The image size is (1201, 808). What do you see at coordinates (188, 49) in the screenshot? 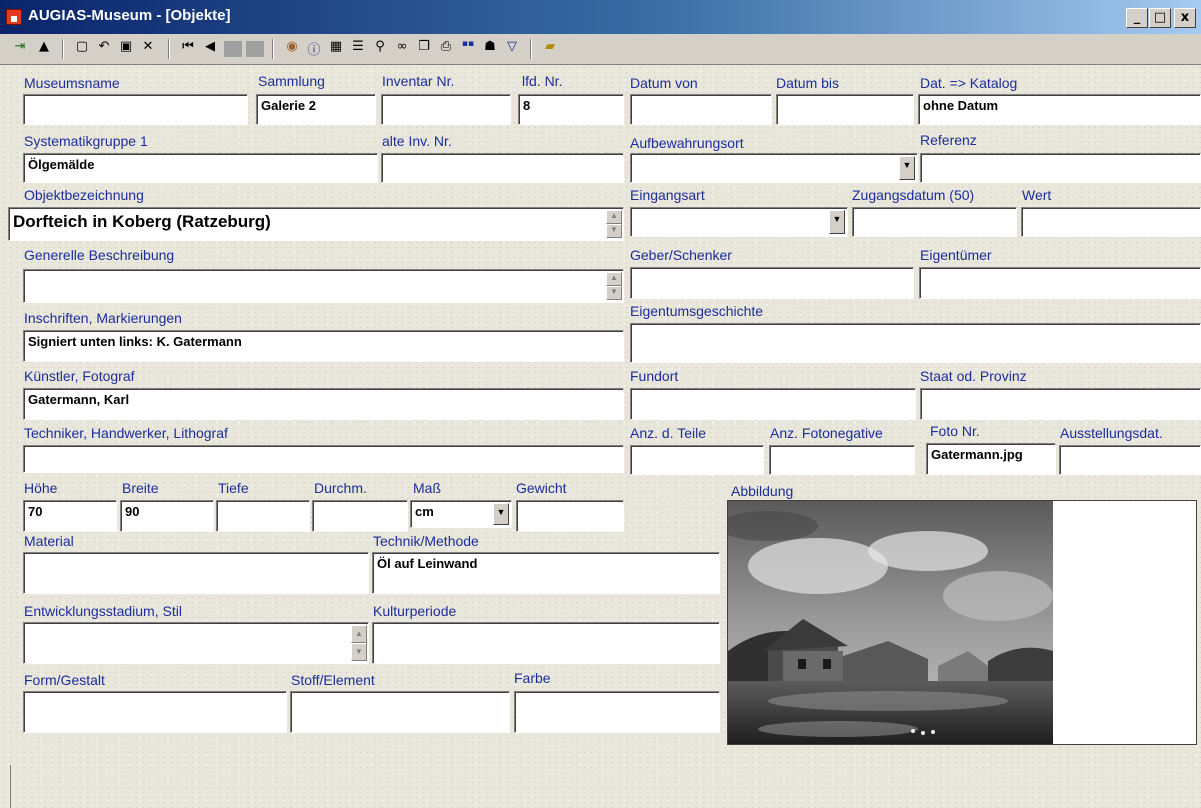
I see `first-record-icon: ⏮` at bounding box center [188, 49].